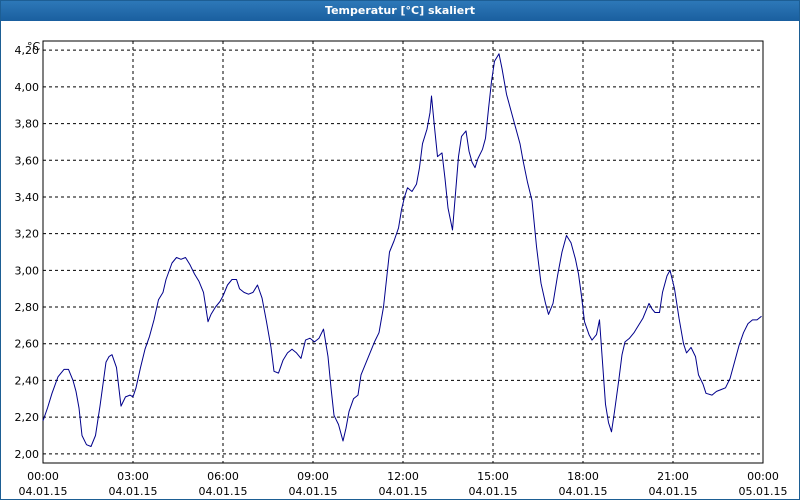  What do you see at coordinates (27, 160) in the screenshot?
I see `y-tick-label: 3,60` at bounding box center [27, 160].